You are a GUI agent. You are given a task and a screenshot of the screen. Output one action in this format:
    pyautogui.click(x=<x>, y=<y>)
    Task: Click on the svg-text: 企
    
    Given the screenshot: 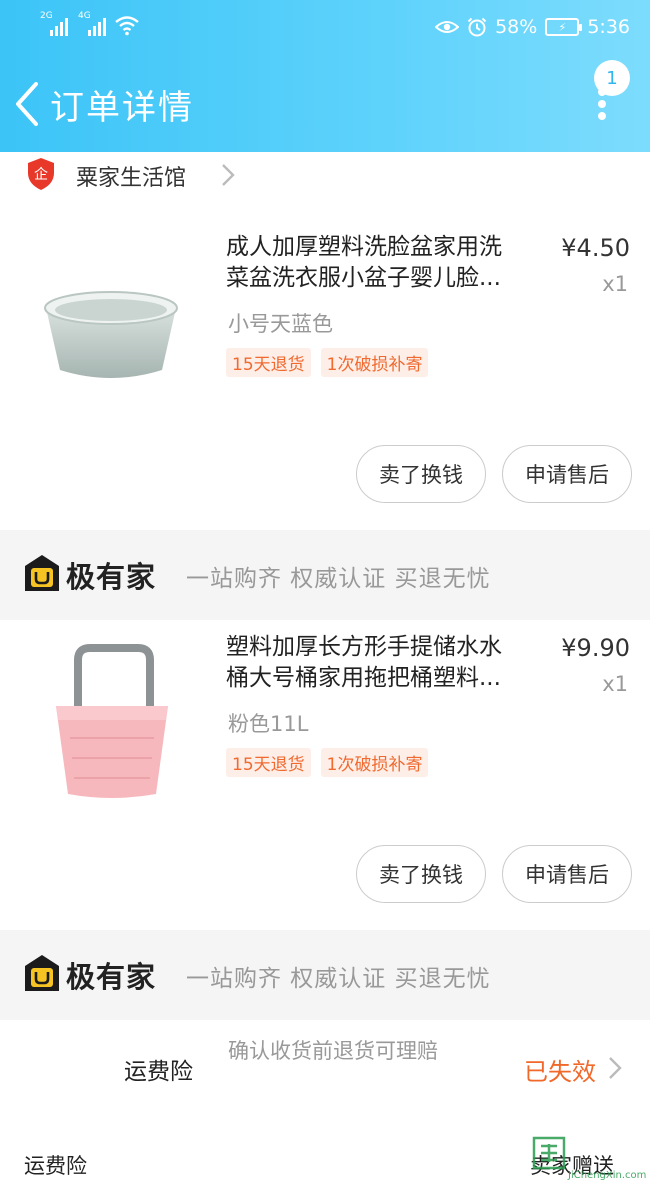 What is the action you would take?
    pyautogui.click(x=41, y=174)
    